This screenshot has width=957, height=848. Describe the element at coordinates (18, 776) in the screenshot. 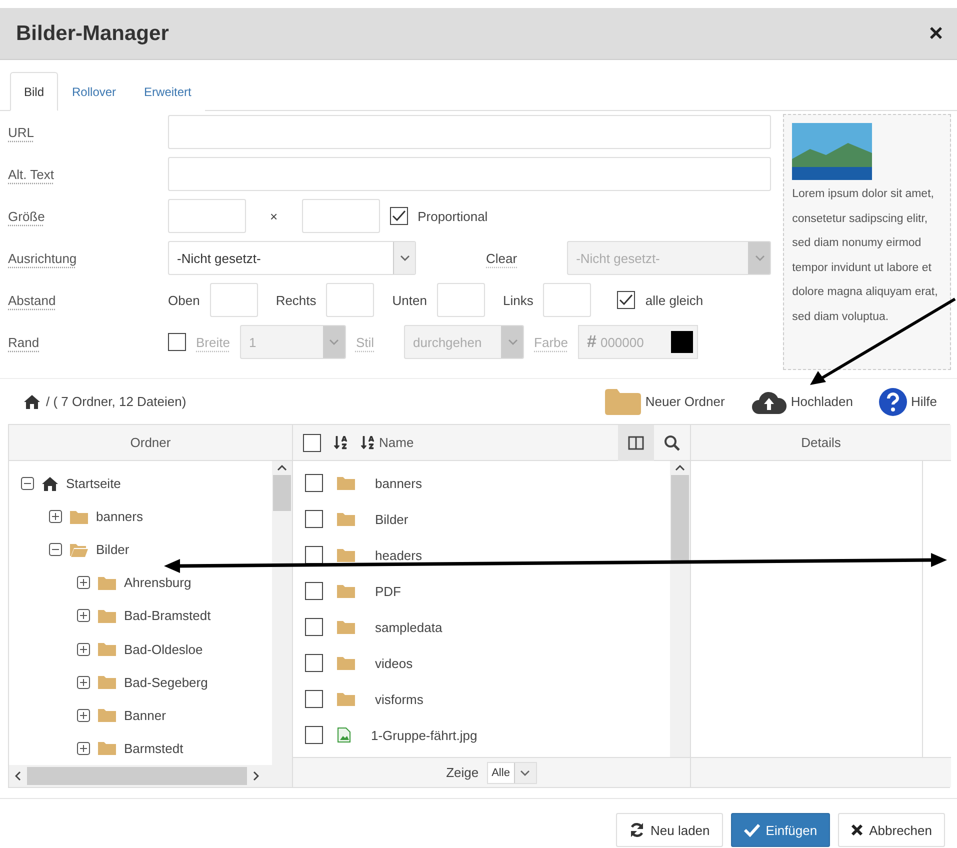

I see `scroll-left-icon` at that location.